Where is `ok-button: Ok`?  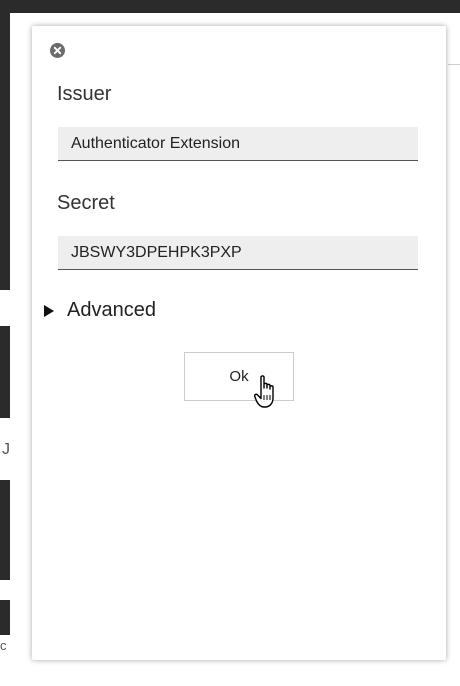
ok-button: Ok is located at coordinates (239, 376).